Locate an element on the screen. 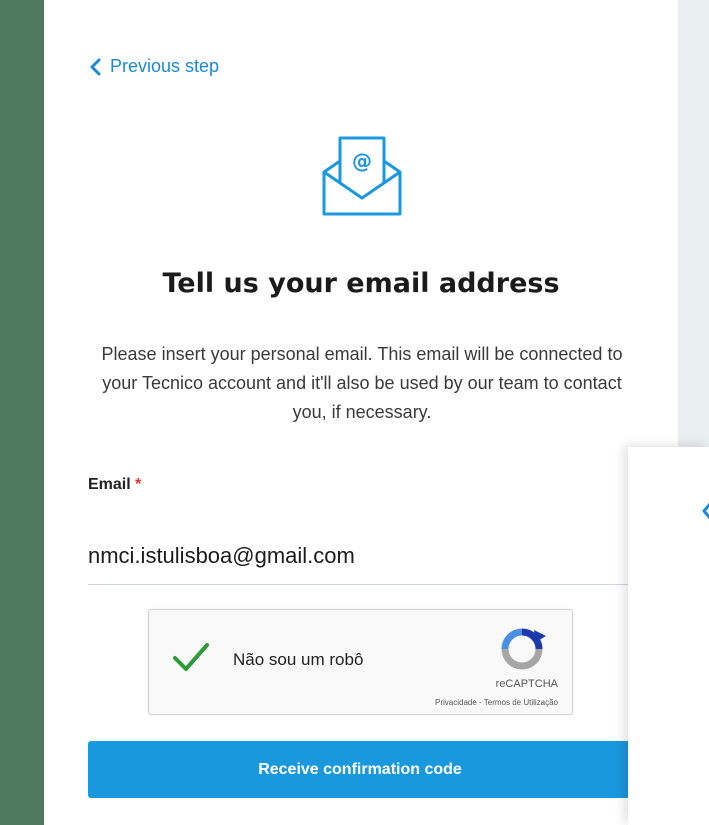 This screenshot has width=709, height=825. page-title: Tell us your email address is located at coordinates (361, 283).